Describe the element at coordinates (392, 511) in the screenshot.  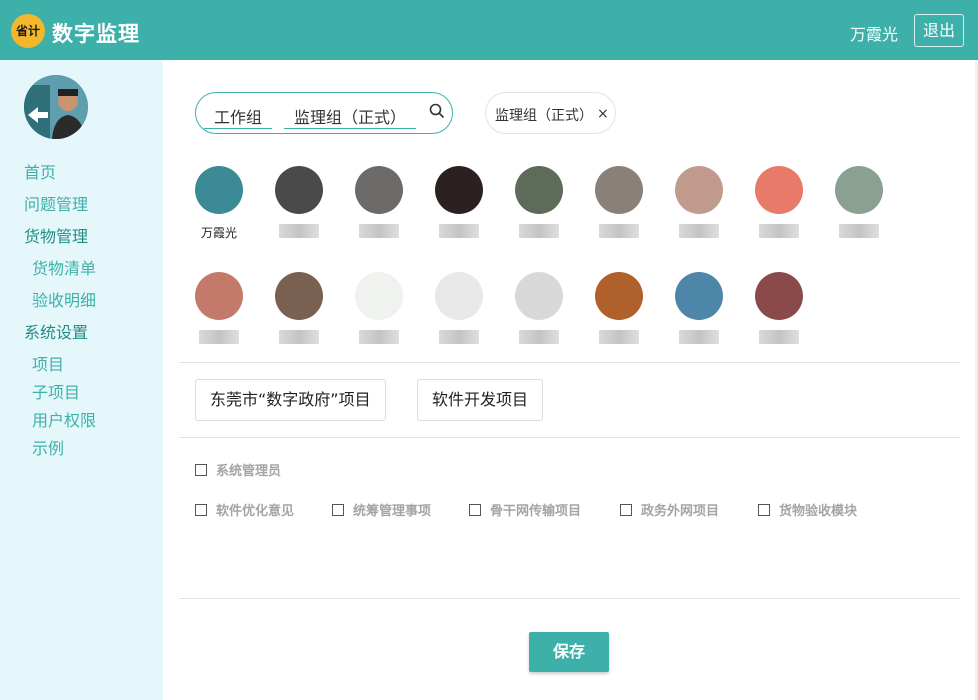
I see `checkbox-label: 统筹管理事项` at that location.